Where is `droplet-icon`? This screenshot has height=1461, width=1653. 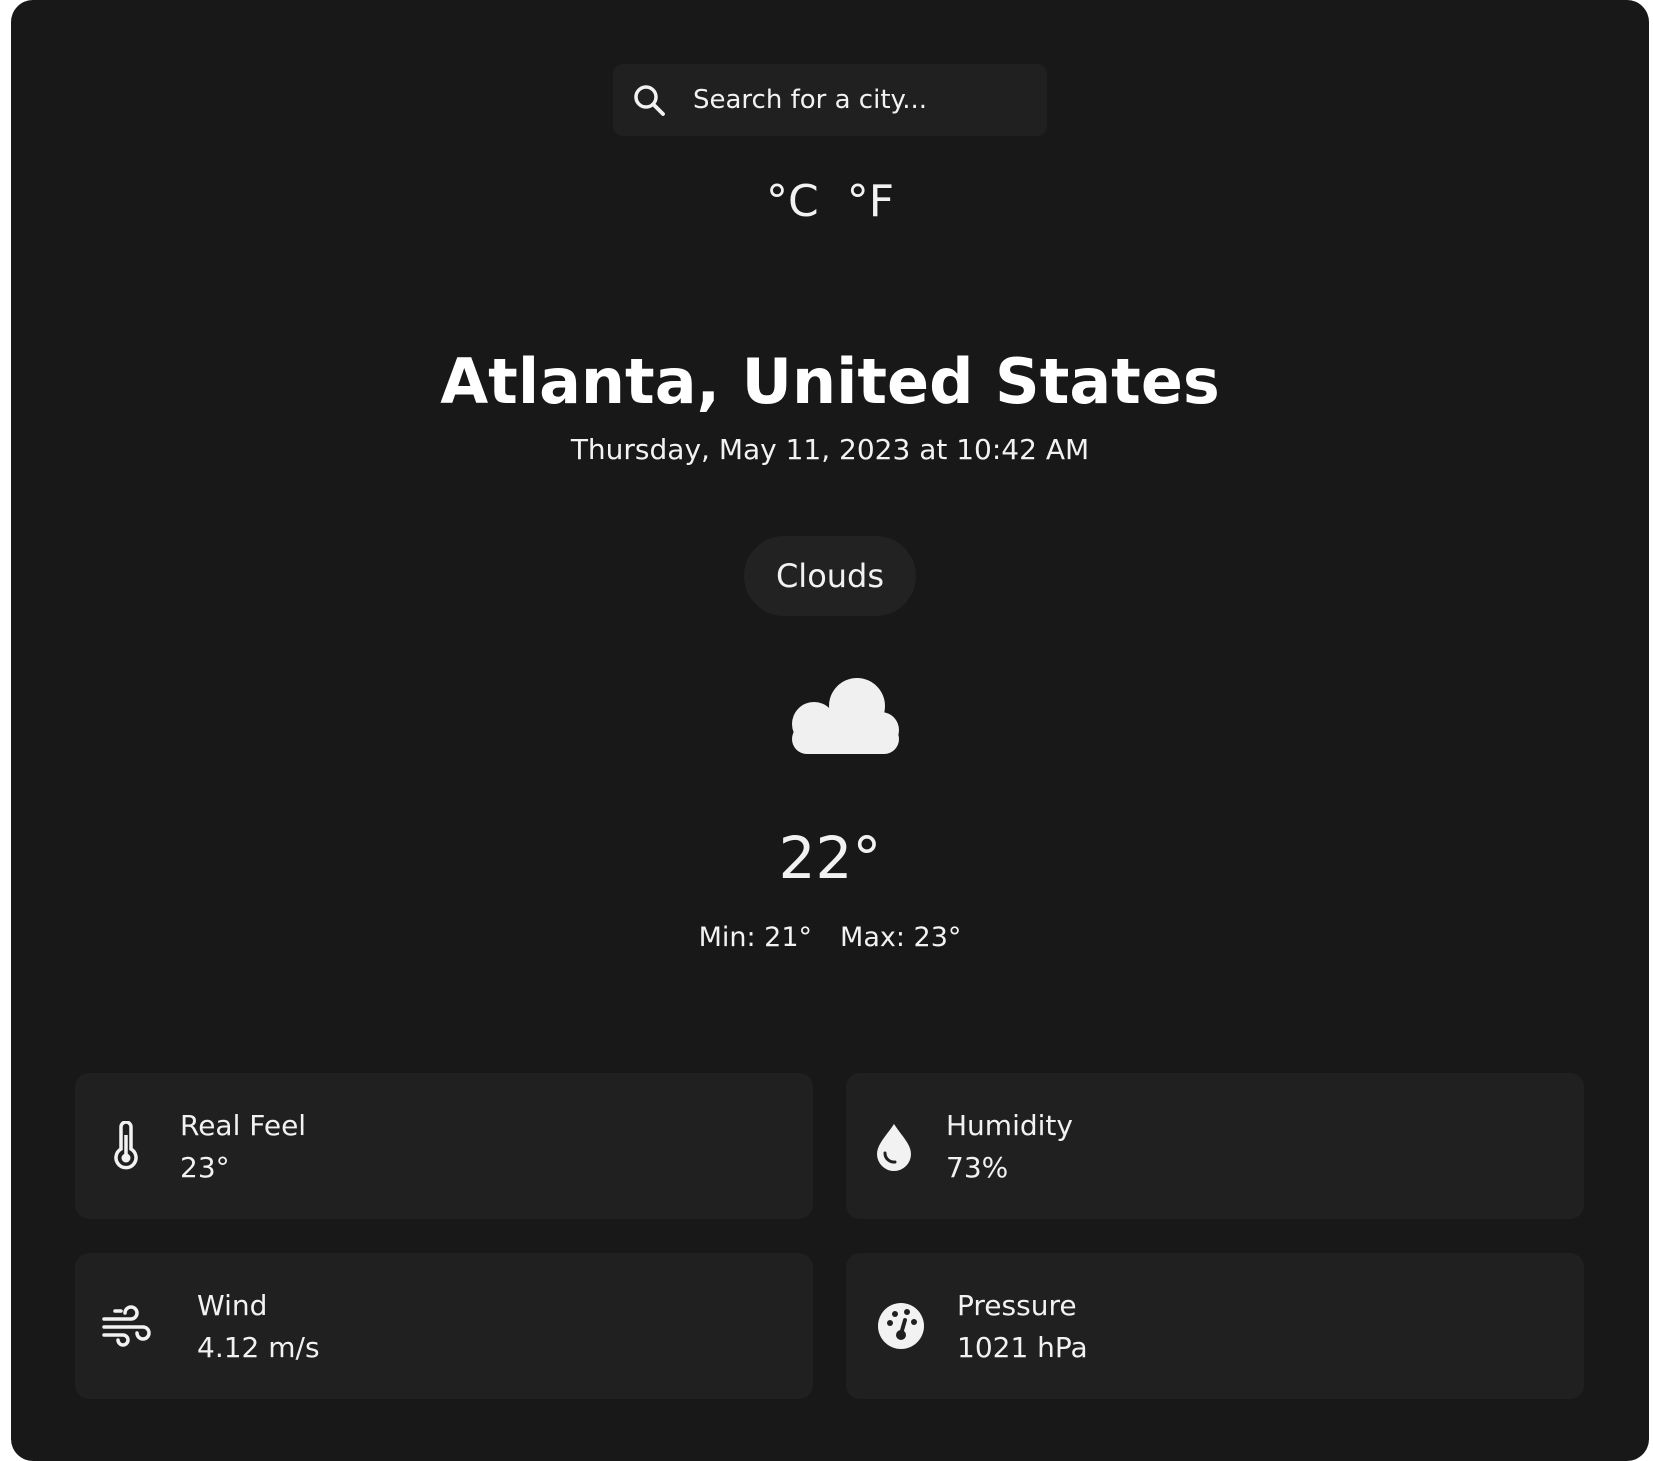 droplet-icon is located at coordinates (894, 1147).